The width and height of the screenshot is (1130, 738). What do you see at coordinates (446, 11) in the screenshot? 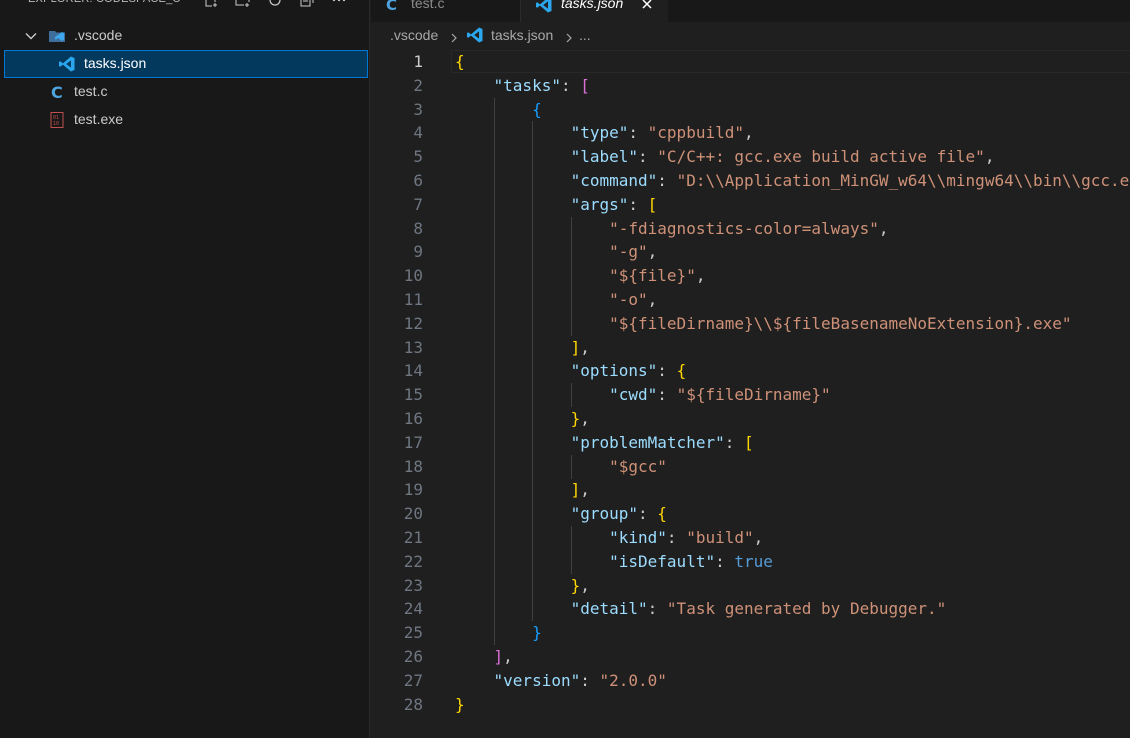
I see `tab-test-c: C test.c` at bounding box center [446, 11].